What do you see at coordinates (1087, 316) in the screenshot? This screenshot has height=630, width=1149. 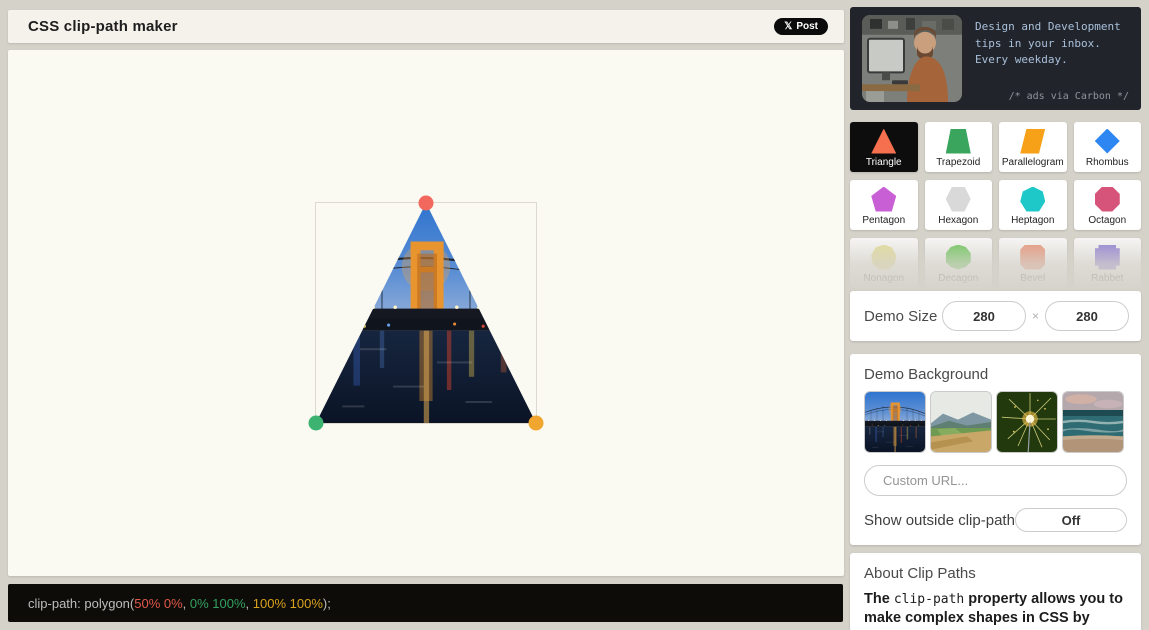 I see `demo-height-input` at bounding box center [1087, 316].